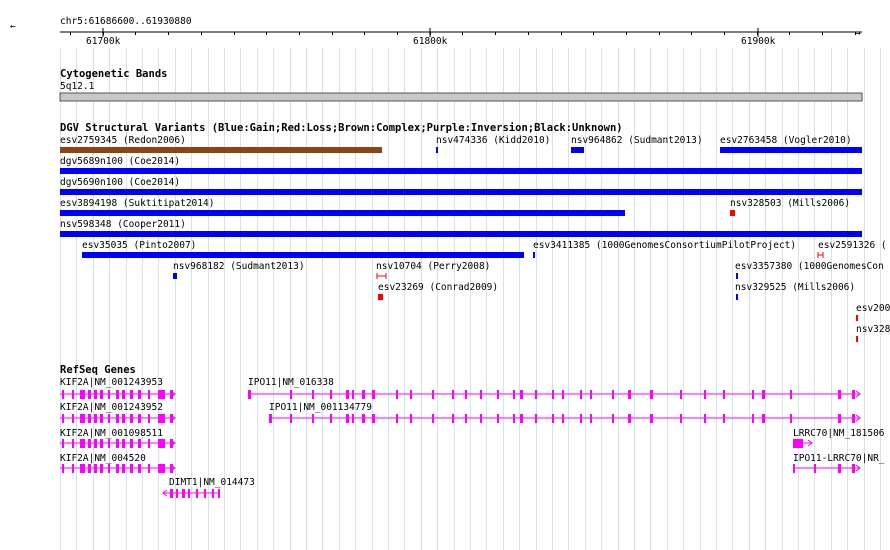  Describe the element at coordinates (493, 140) in the screenshot. I see `sv-label-nsv474336: nsv474336 (Kidd2010)` at that location.